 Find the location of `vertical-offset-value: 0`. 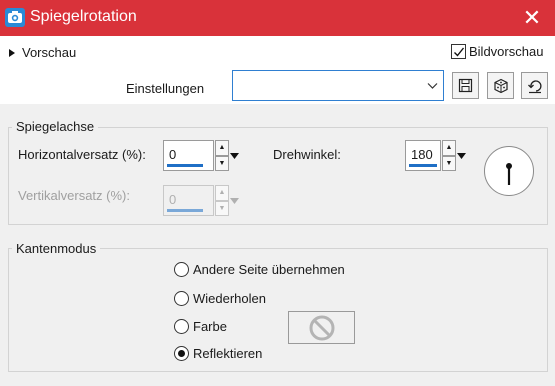

vertical-offset-value: 0 is located at coordinates (173, 199).